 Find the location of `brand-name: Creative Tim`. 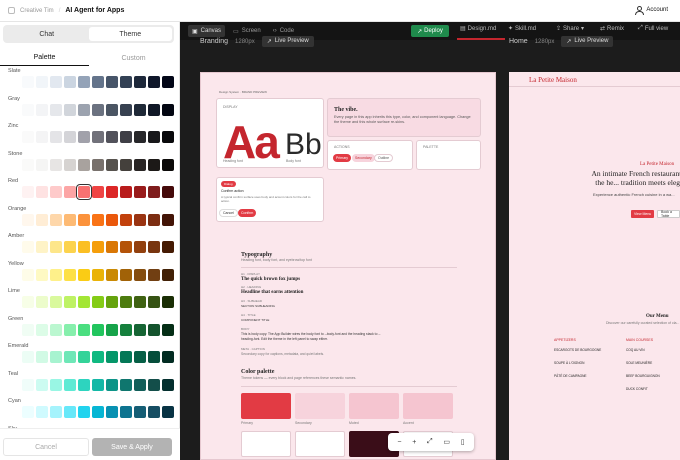

brand-name: Creative Tim is located at coordinates (37, 11).